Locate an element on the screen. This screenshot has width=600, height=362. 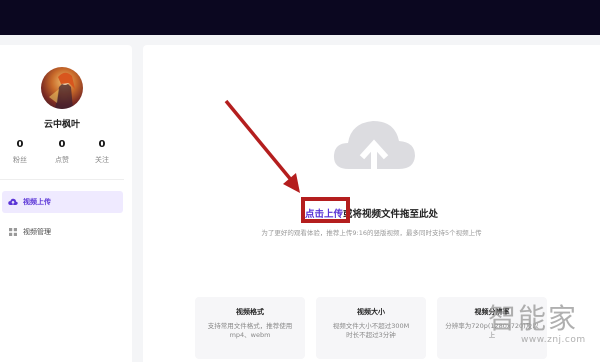
upload-prompt: 点击上传或将视频文件拖至此处 is located at coordinates (371, 213).